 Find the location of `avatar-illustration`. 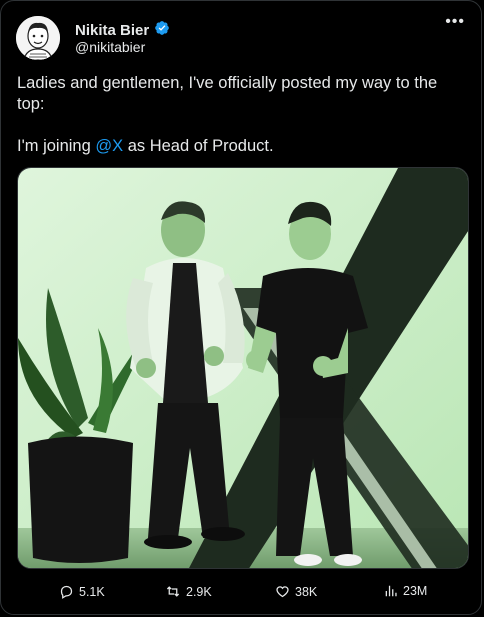

avatar-illustration is located at coordinates (38, 38).